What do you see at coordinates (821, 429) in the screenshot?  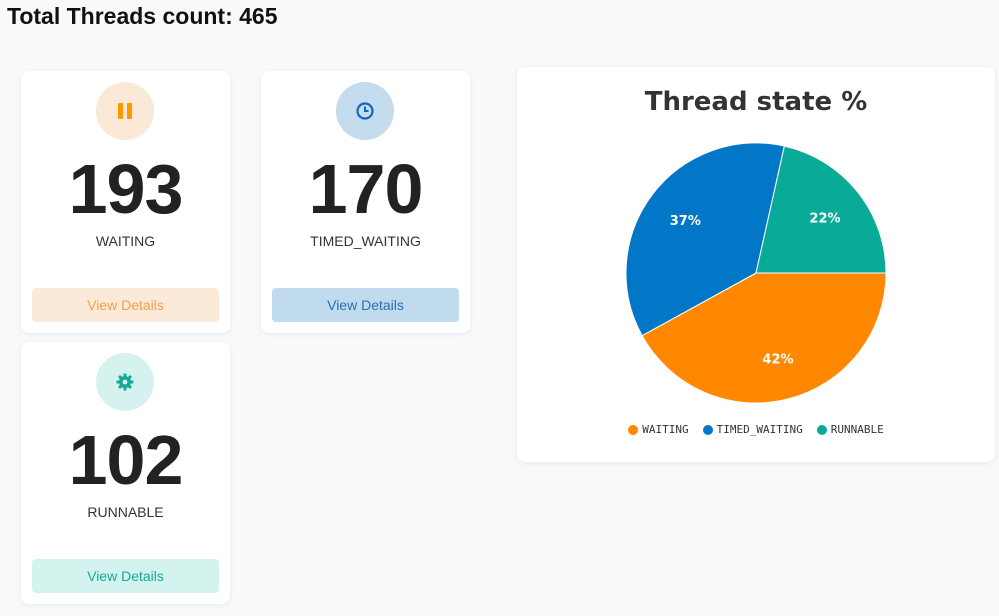 I see `legend-dot-runnable` at bounding box center [821, 429].